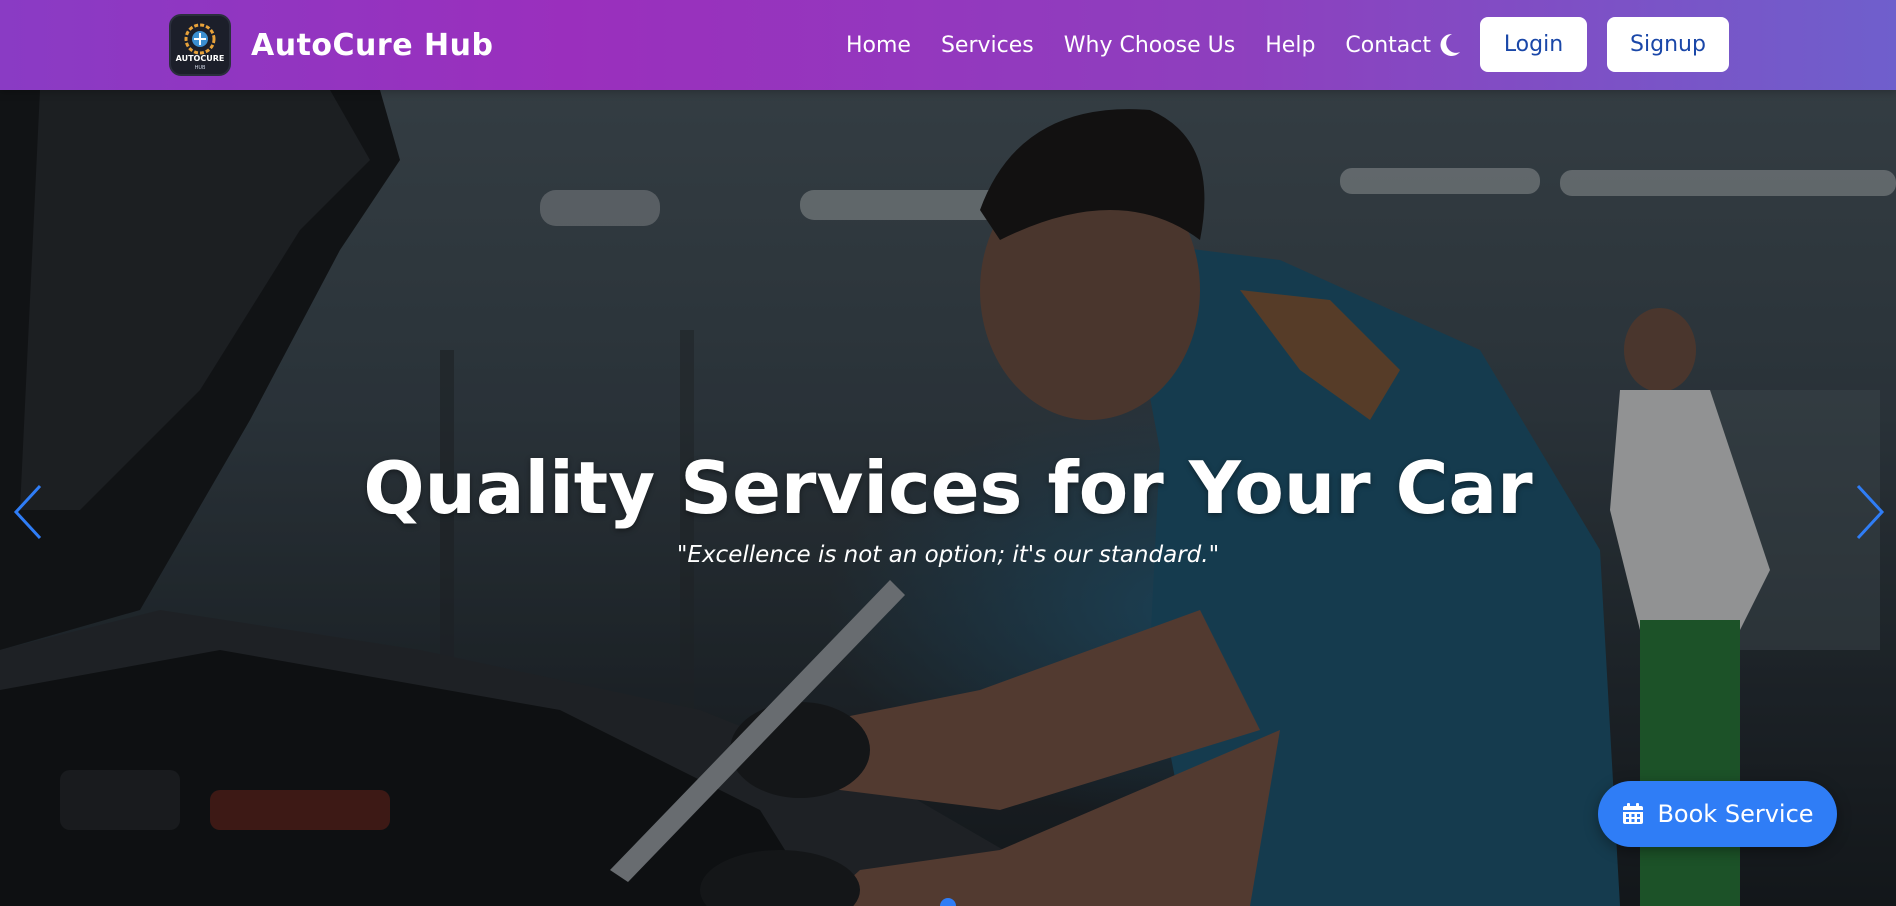 The width and height of the screenshot is (1896, 906). I want to click on calendar-icon, so click(1633, 813).